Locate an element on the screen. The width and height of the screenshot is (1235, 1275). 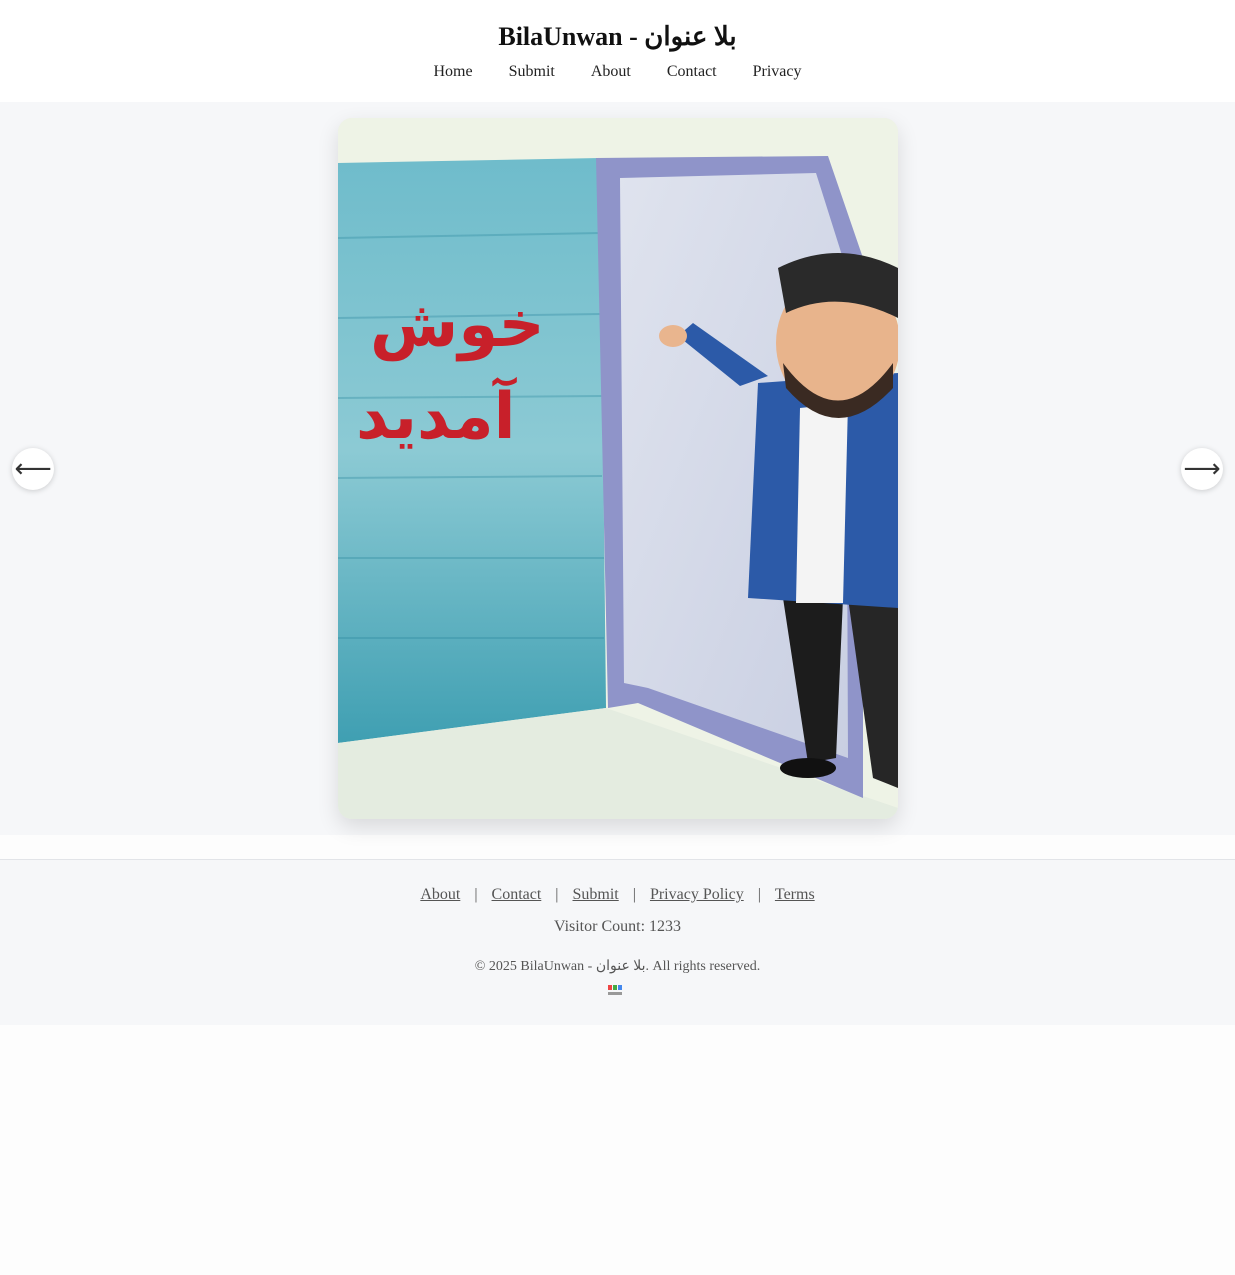
nav-submit: Submit is located at coordinates (532, 72).